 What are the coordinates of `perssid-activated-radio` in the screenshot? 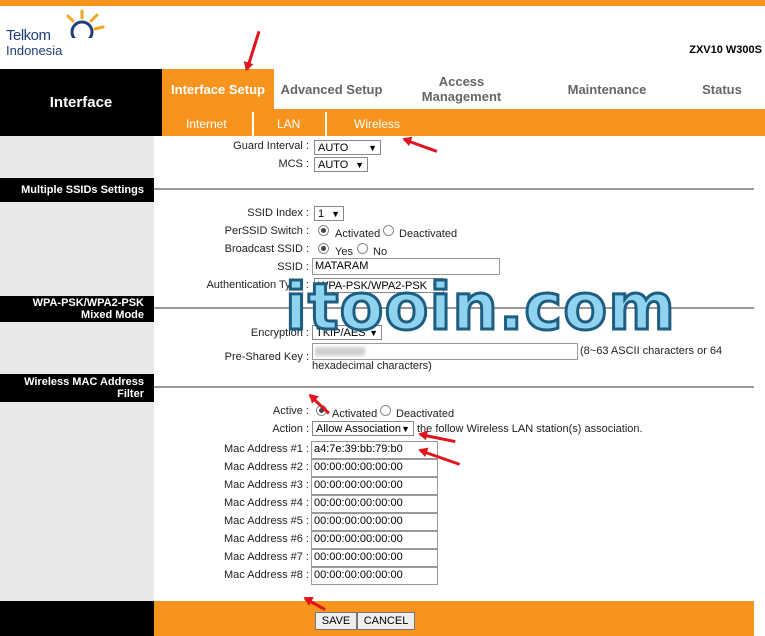 It's located at (323, 230).